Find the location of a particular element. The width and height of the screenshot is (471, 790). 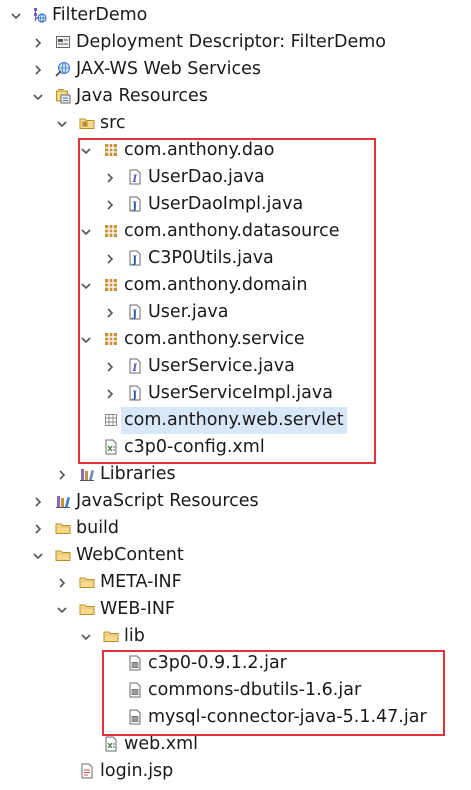

tree-item-userserviceimpl-java: J UserServiceImpl.java is located at coordinates (235, 393).